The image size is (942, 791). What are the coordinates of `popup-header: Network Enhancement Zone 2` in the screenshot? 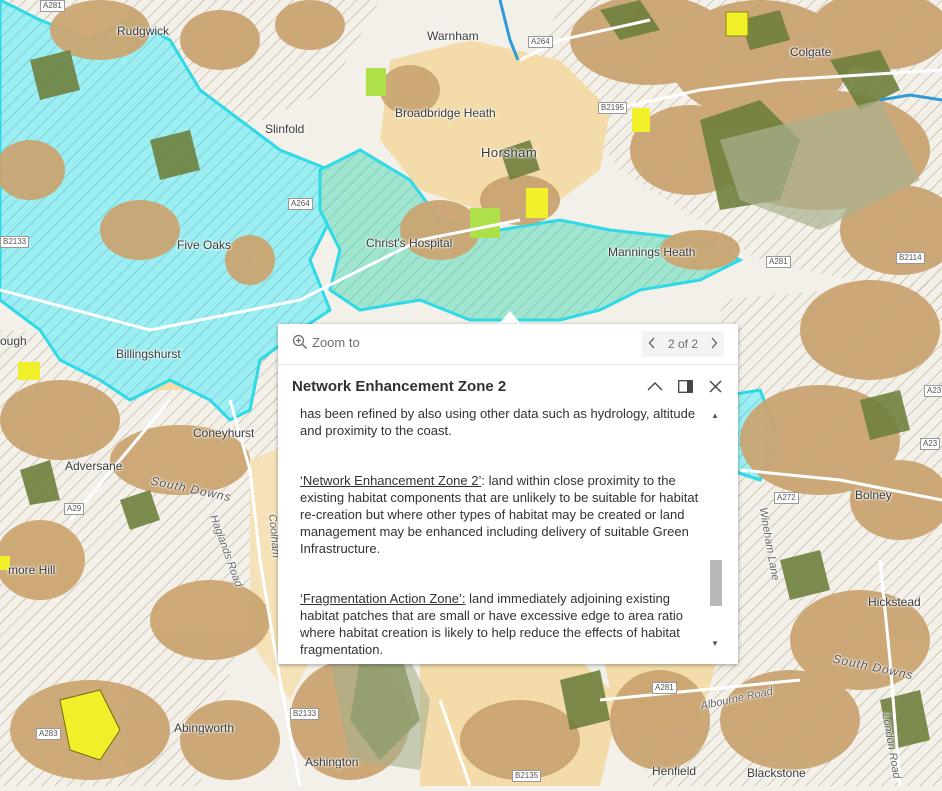 It's located at (508, 386).